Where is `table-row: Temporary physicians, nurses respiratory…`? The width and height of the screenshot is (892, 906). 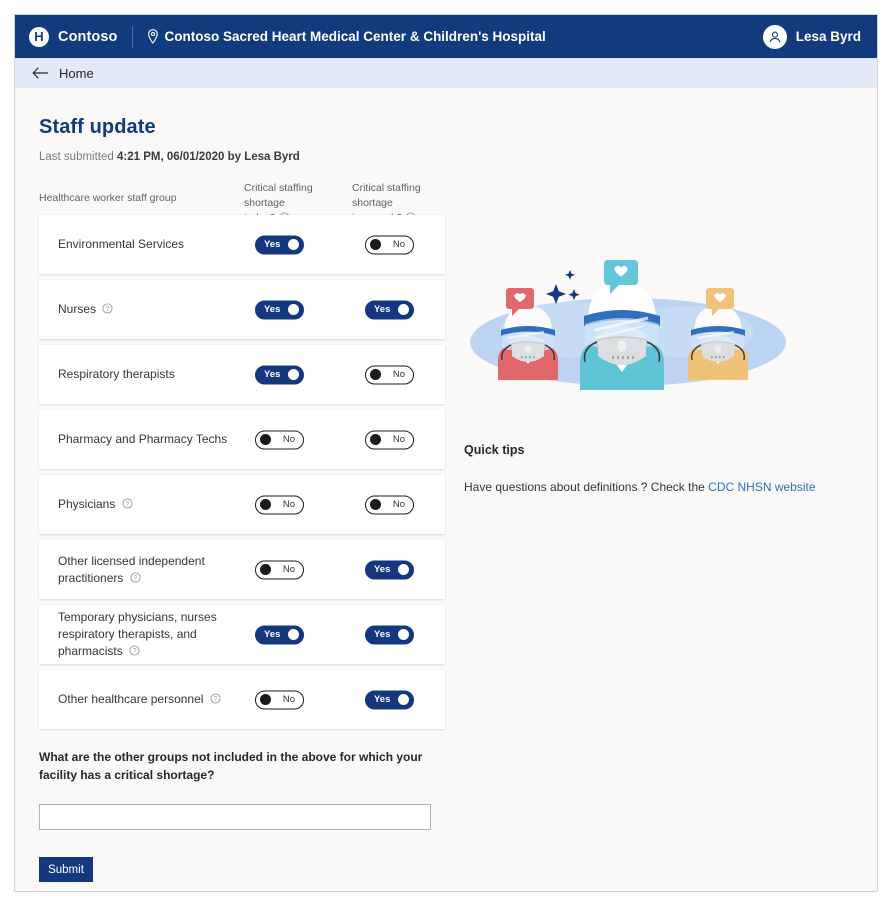
table-row: Temporary physicians, nurses respiratory… is located at coordinates (242, 634).